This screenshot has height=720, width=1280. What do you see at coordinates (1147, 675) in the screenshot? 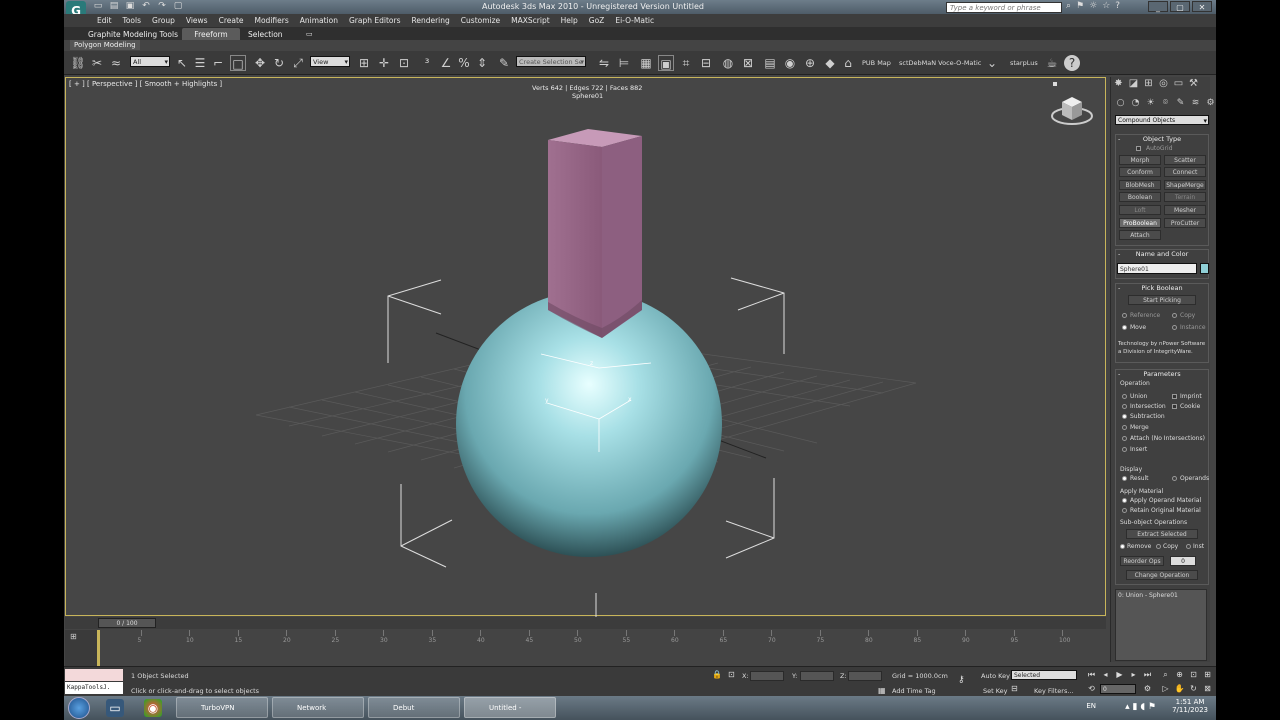
I see `go-to-end-icon: ⏭` at bounding box center [1147, 675].